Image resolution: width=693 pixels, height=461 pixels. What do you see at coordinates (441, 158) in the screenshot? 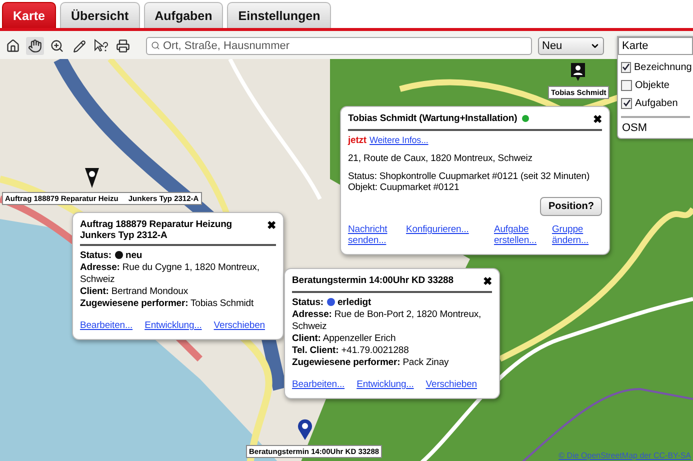
I see `address-text: 21, Route de Caux, 1820 Montreux, Schweiz` at bounding box center [441, 158].